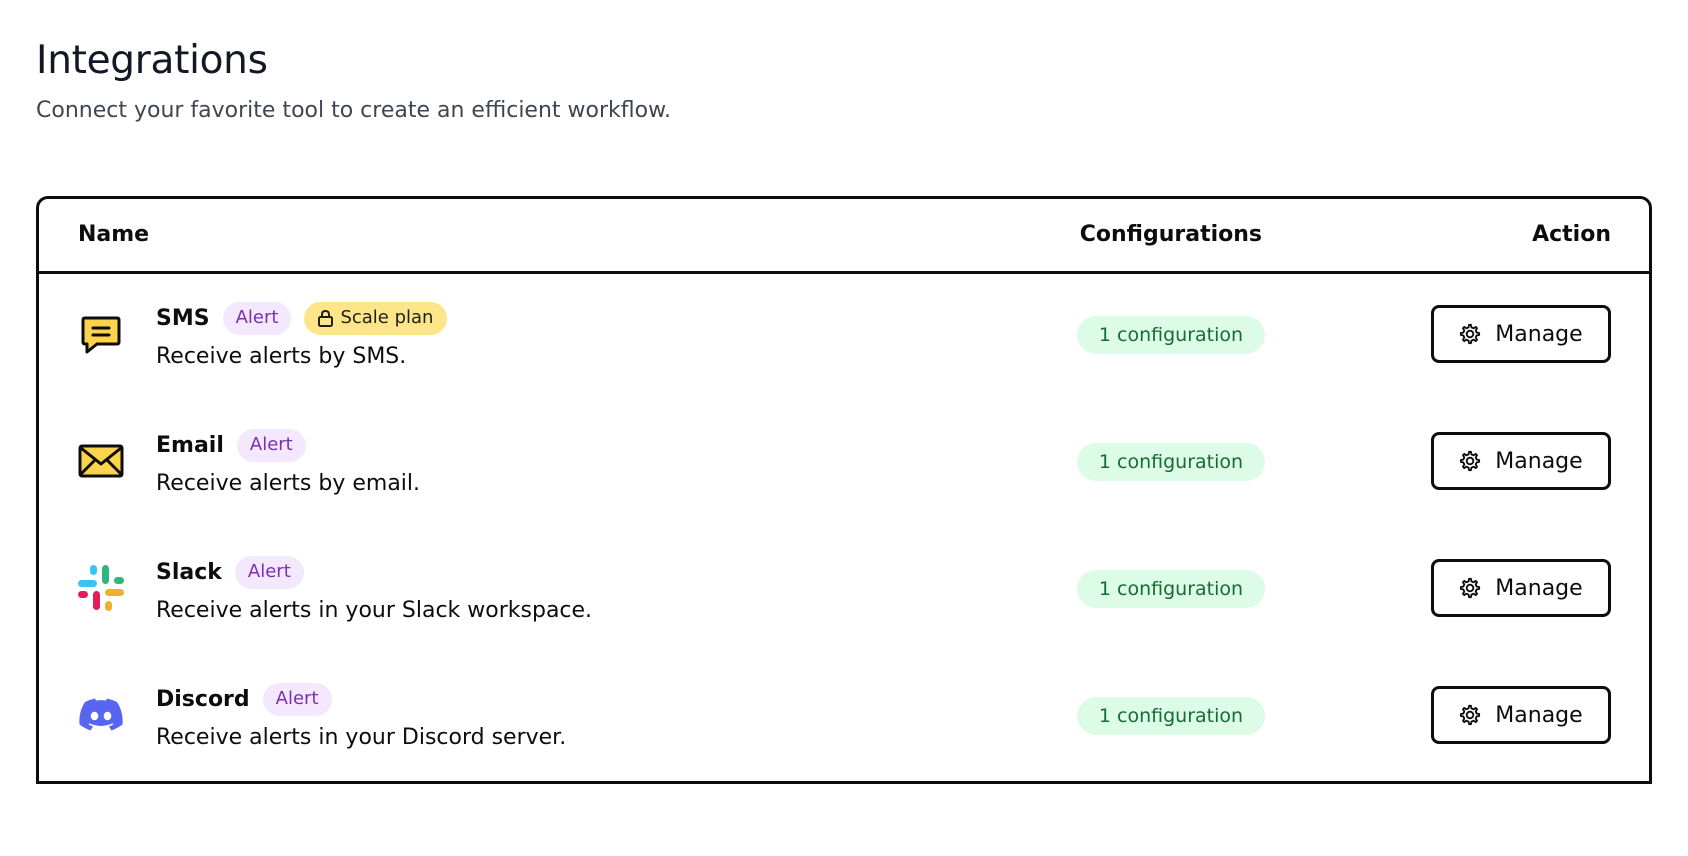 The image size is (1688, 856). I want to click on integration-description: Receive alerts by email., so click(288, 483).